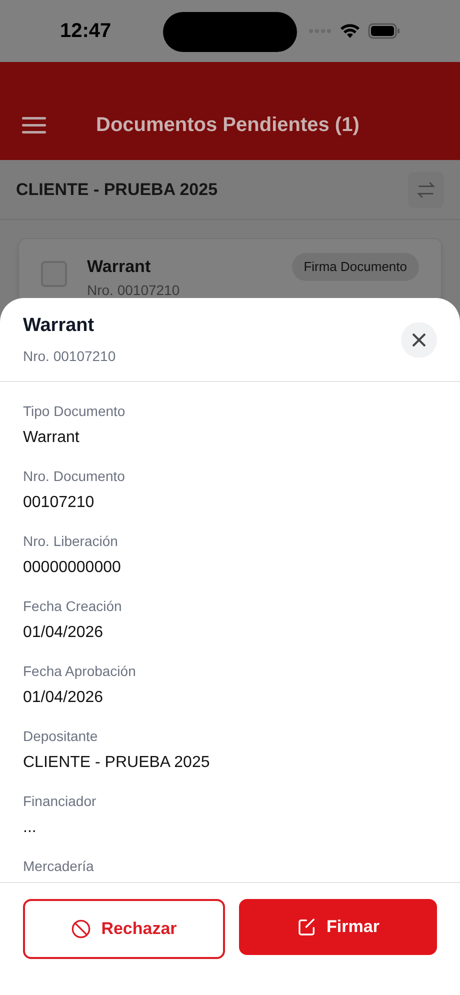 This screenshot has height=995, width=460. I want to click on sheet-subtitle: Nro. 00107210, so click(69, 356).